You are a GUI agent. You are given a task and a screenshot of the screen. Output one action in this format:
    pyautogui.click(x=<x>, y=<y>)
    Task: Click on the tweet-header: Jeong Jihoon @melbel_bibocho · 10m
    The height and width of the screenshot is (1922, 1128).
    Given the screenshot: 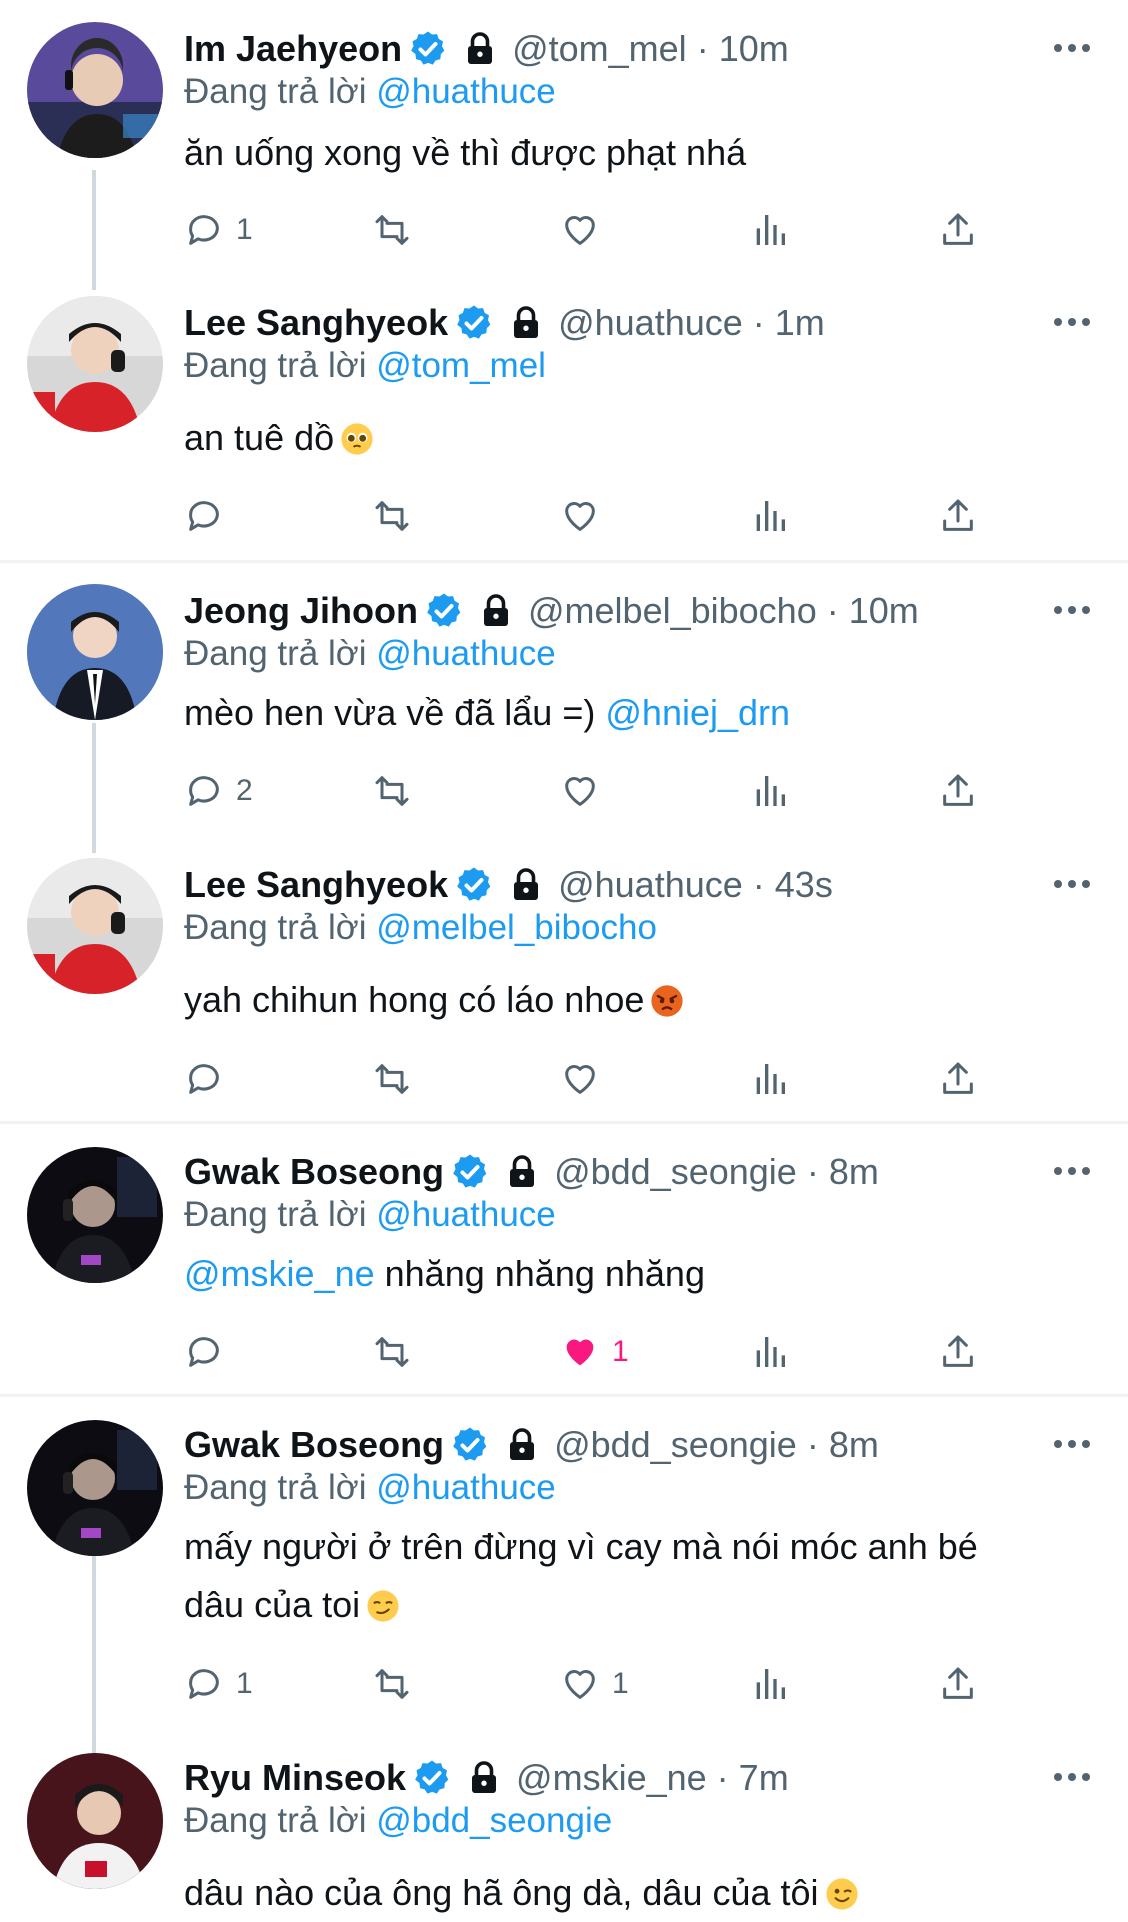 What is the action you would take?
    pyautogui.click(x=551, y=611)
    